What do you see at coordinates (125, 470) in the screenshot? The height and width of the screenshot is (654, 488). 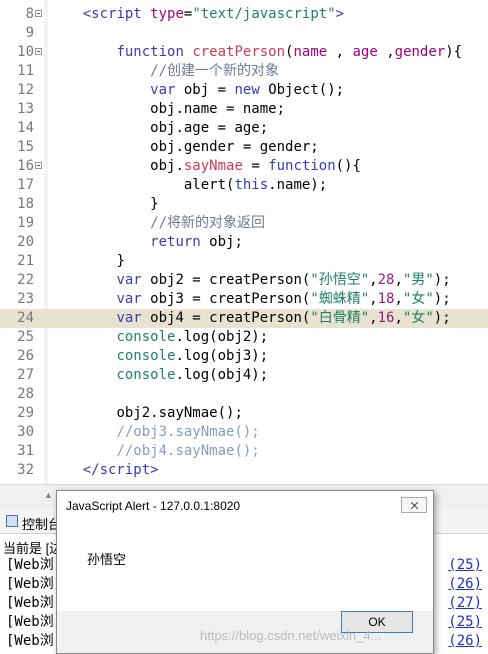 I see `code-token: script` at bounding box center [125, 470].